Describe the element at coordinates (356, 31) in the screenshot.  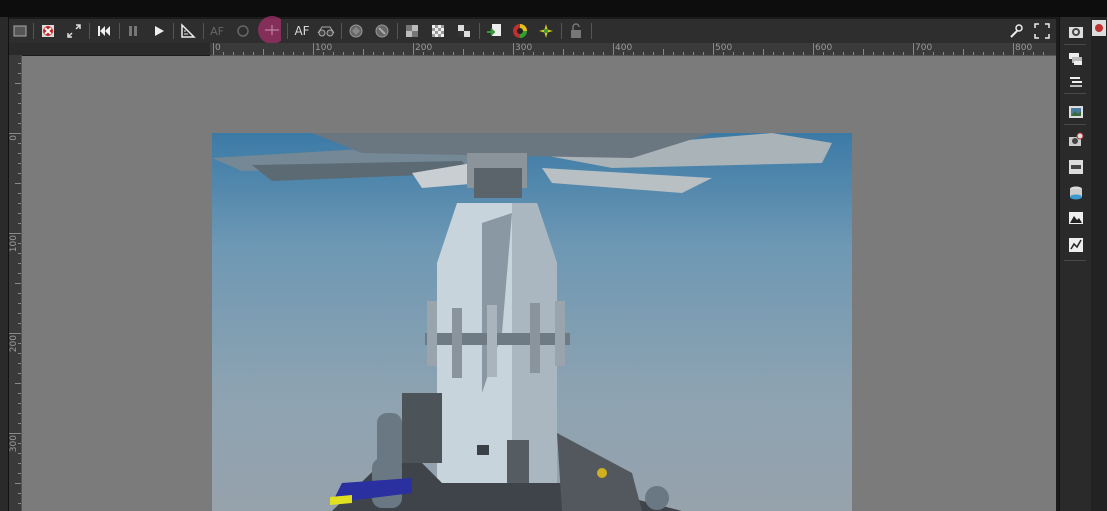
I see `region-render-icon` at that location.